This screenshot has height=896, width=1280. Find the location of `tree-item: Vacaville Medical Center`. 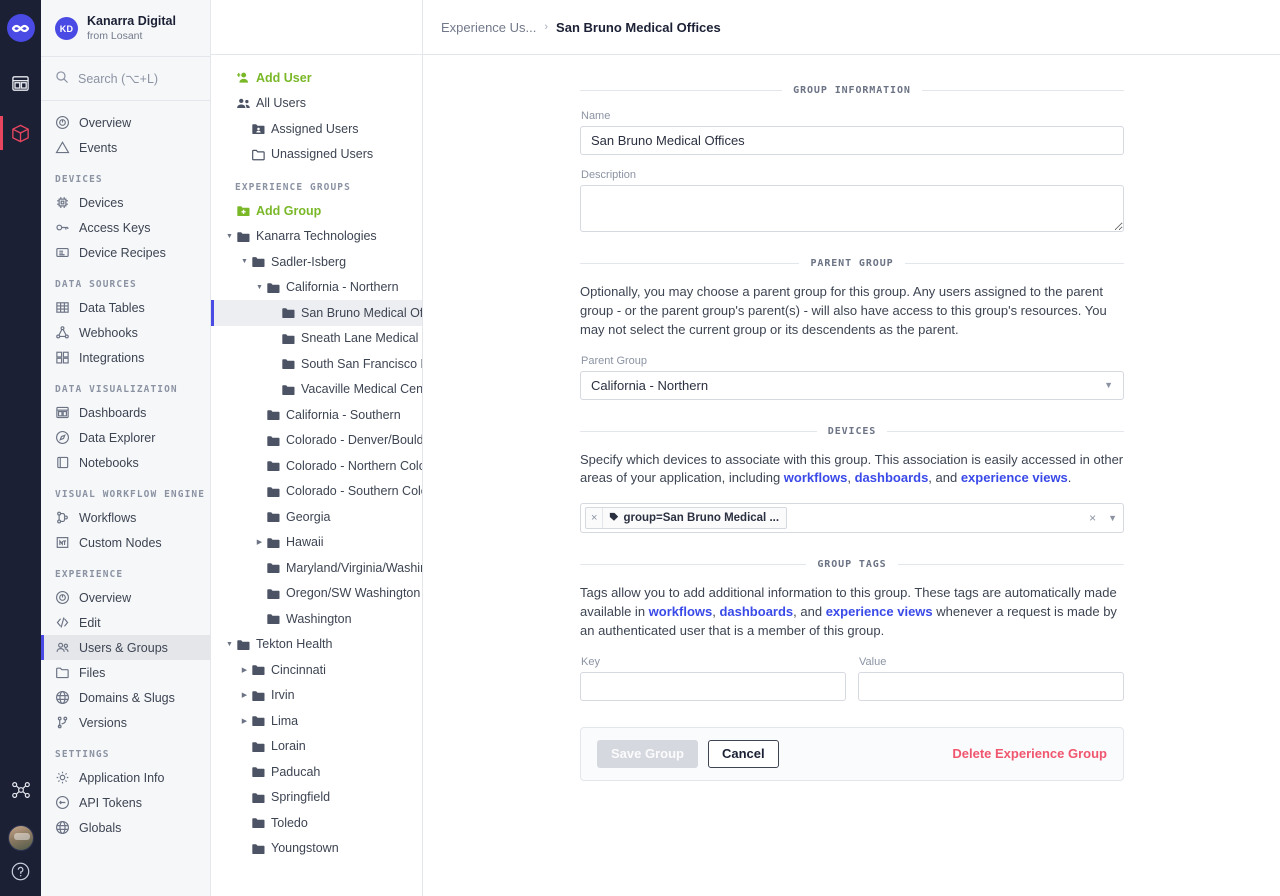

tree-item: Vacaville Medical Center is located at coordinates (316, 390).